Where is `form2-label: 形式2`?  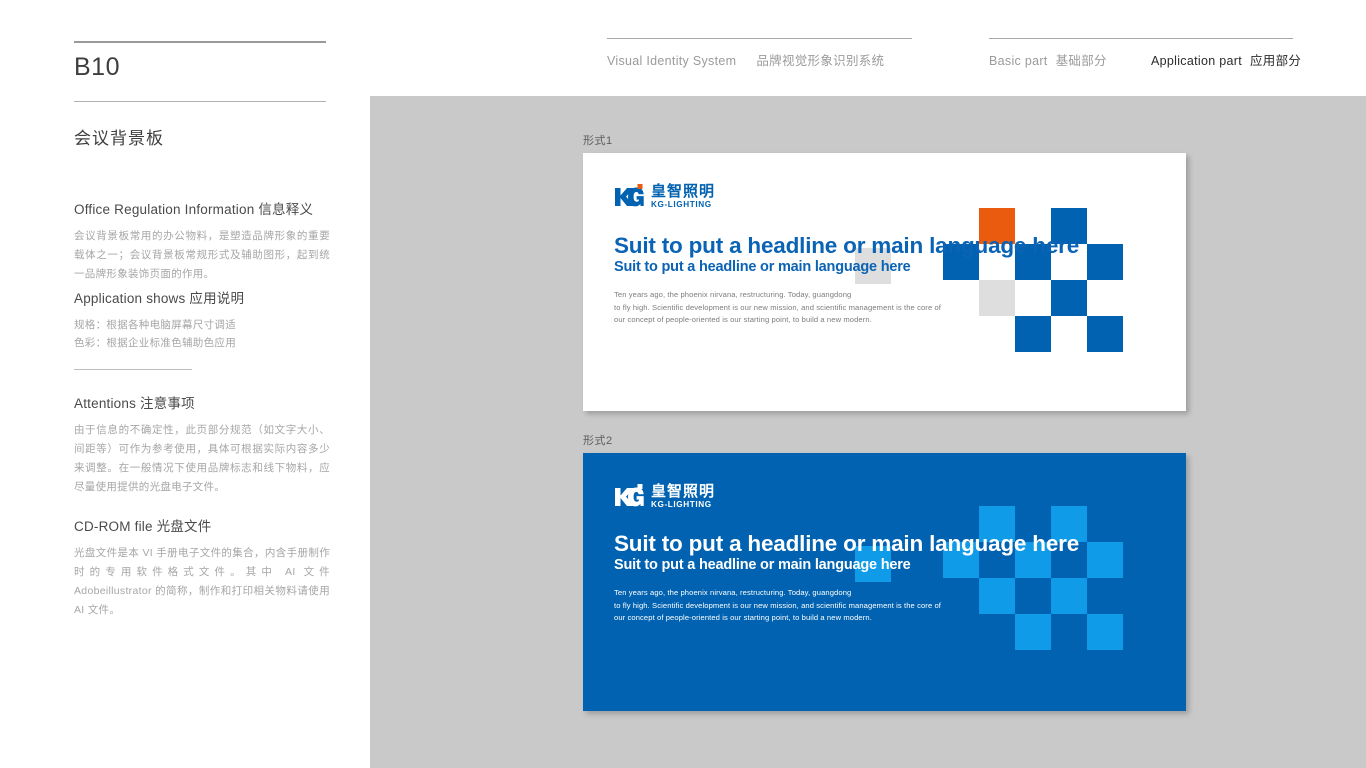 form2-label: 形式2 is located at coordinates (598, 441).